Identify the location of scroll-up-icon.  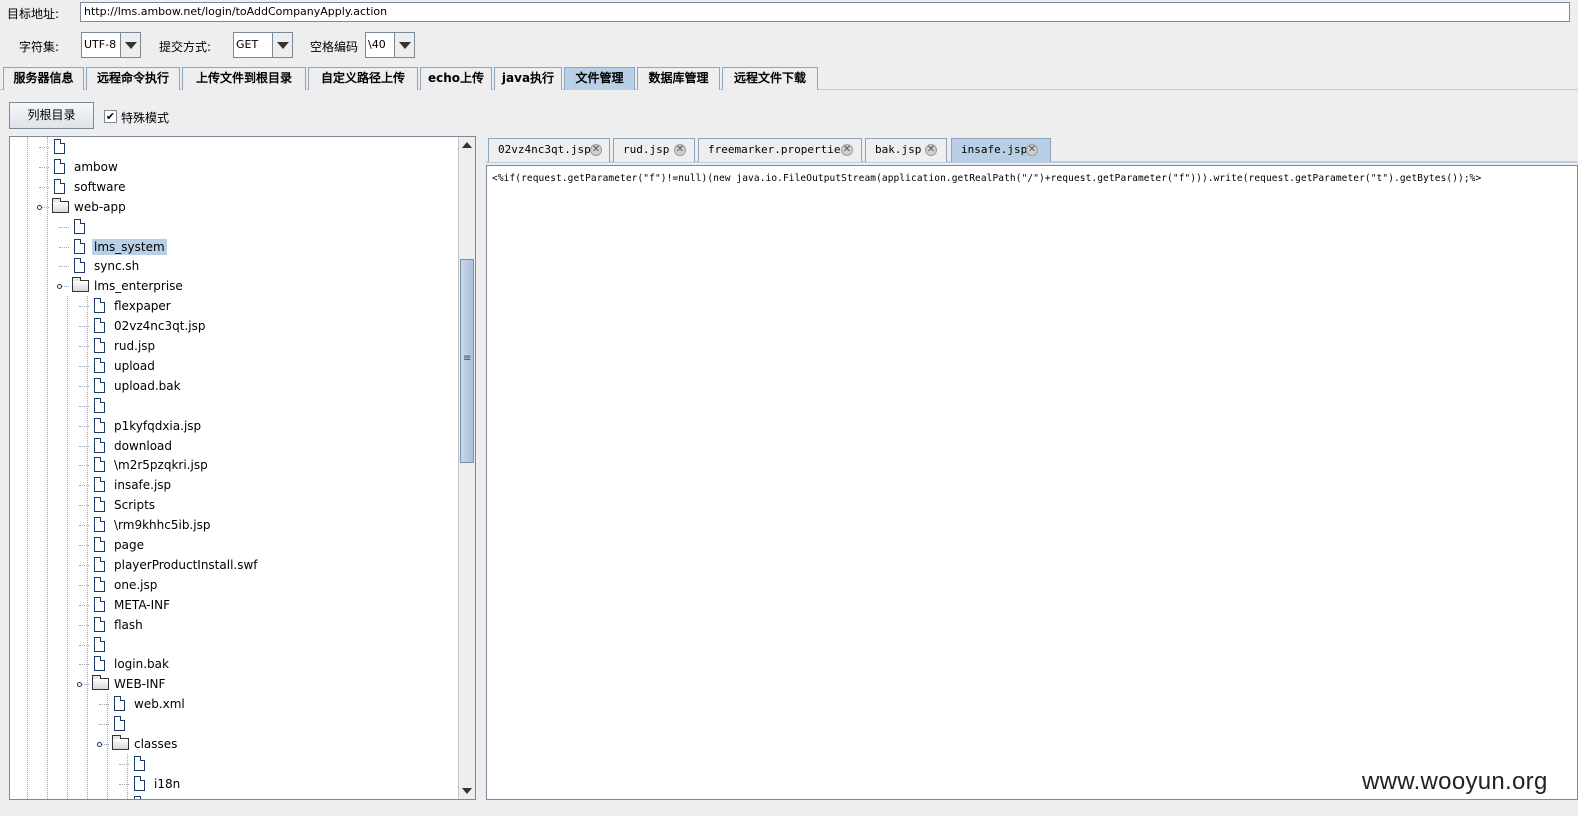
(467, 145).